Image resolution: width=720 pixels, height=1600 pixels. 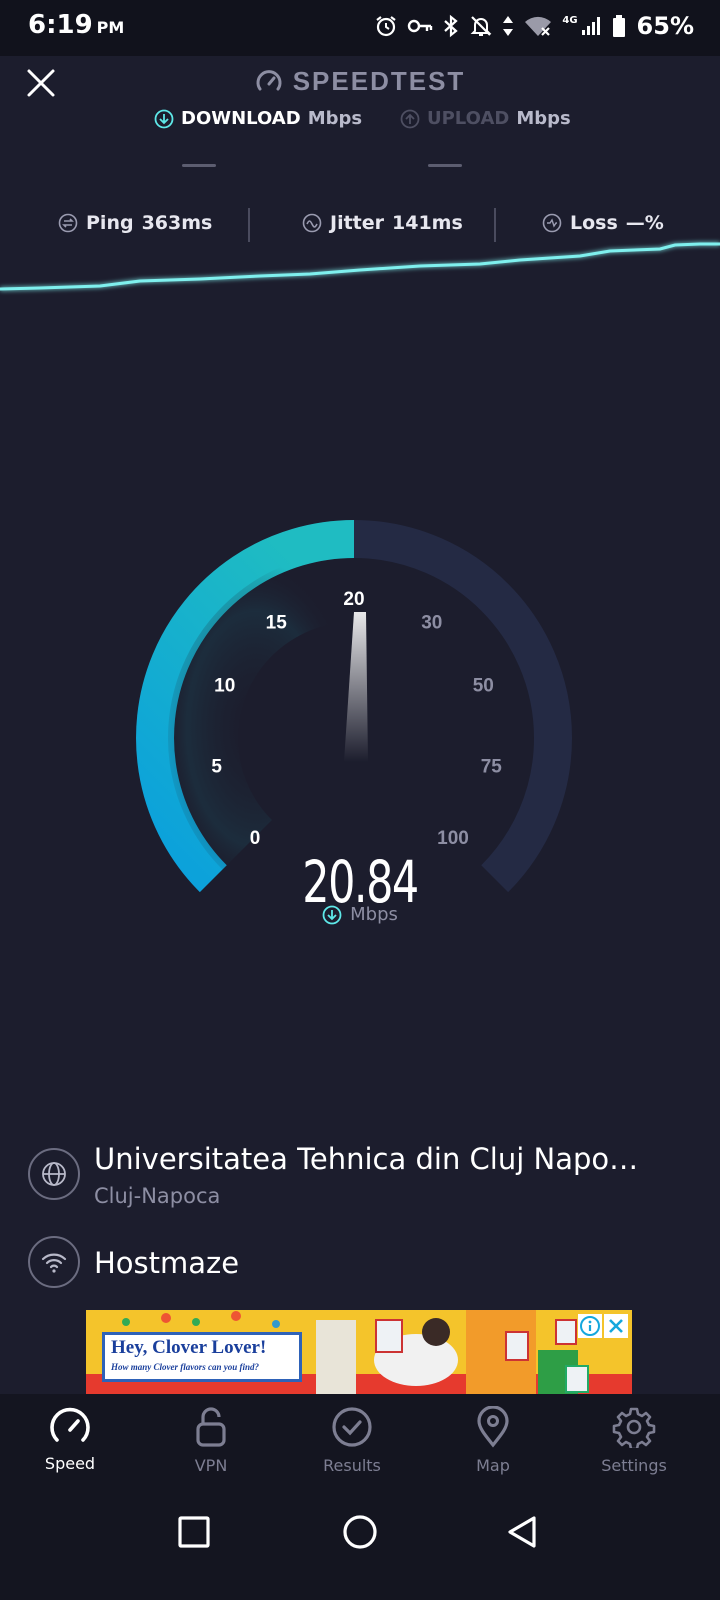 I want to click on check-circle-icon, so click(x=352, y=1427).